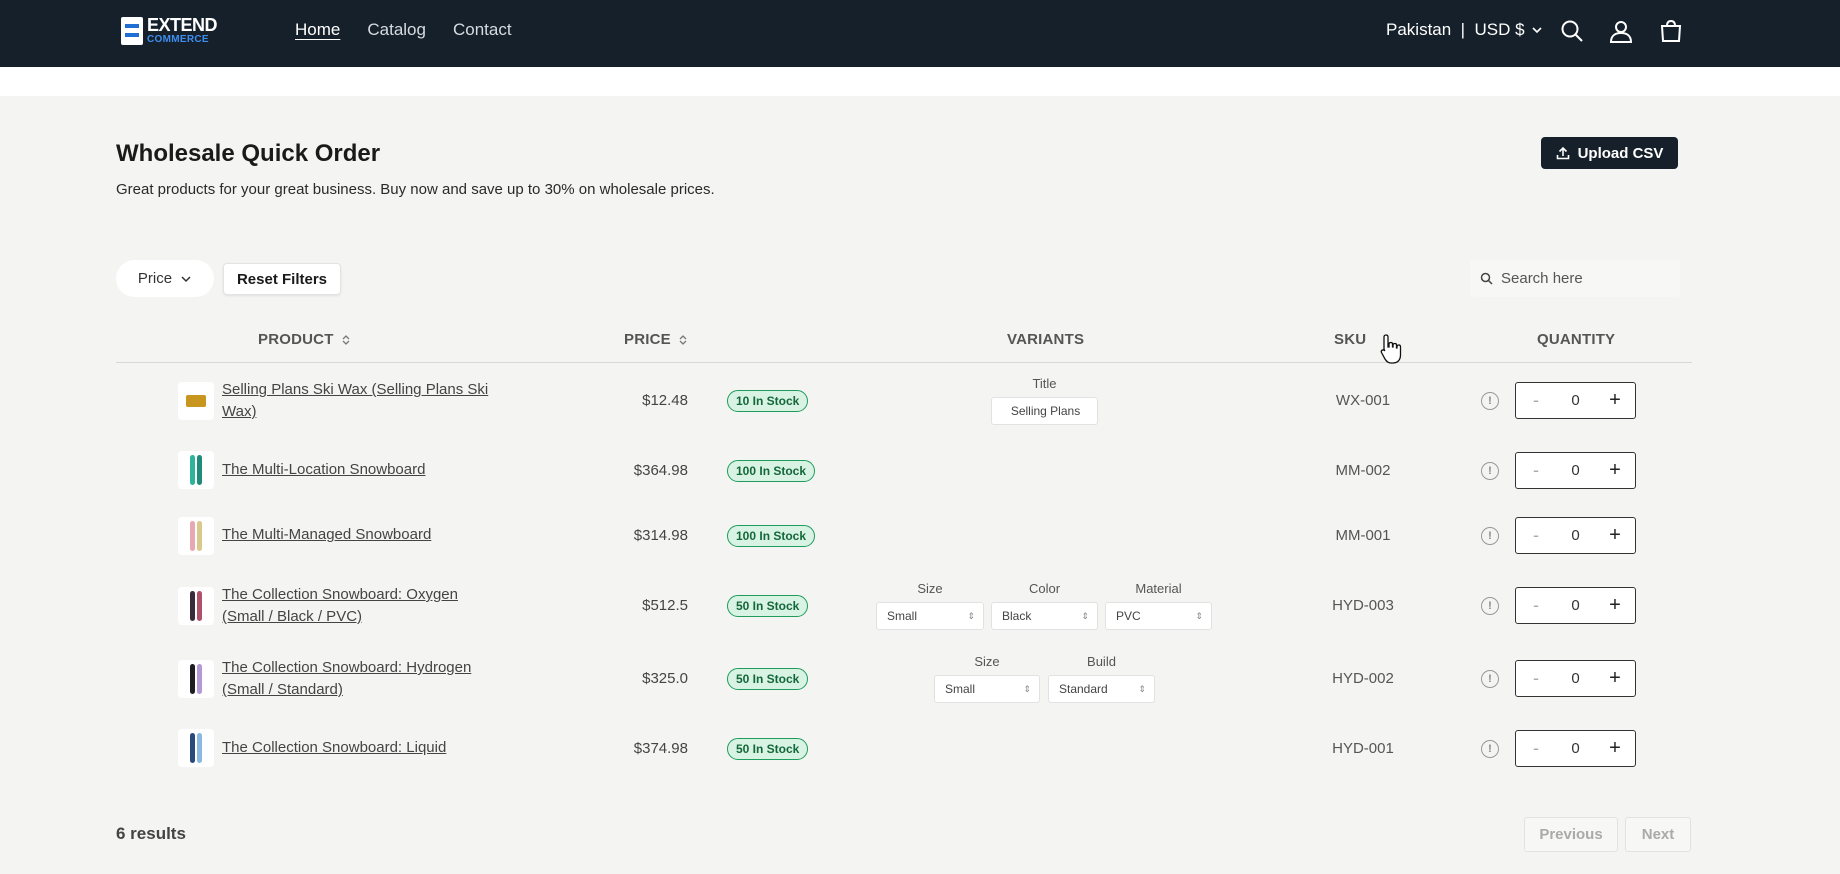 The image size is (1840, 874). What do you see at coordinates (362, 470) in the screenshot?
I see `product-name-link: The Multi-Location Snowboard` at bounding box center [362, 470].